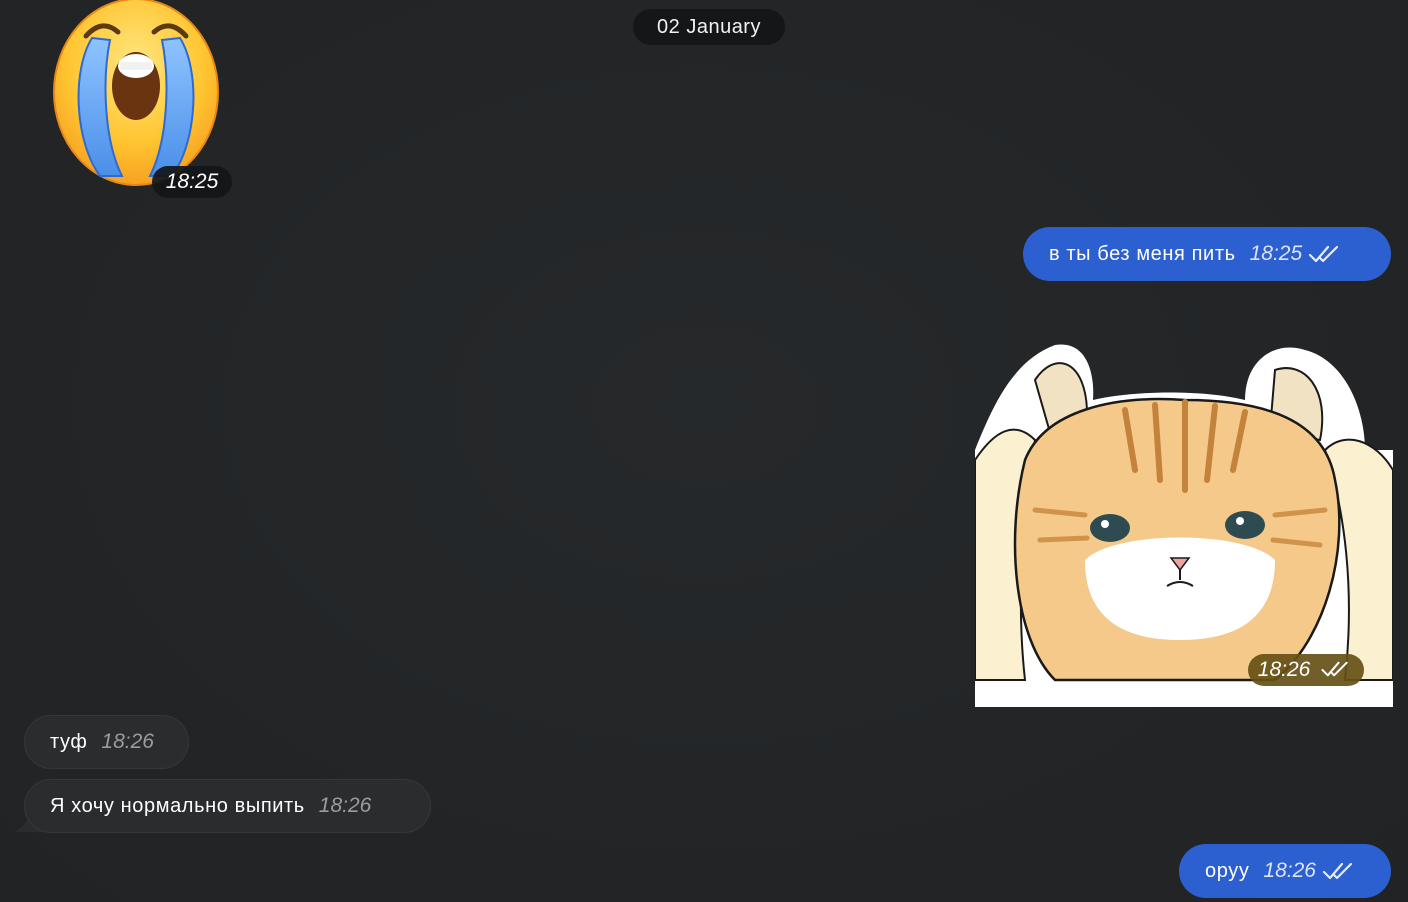 Image resolution: width=1408 pixels, height=902 pixels. Describe the element at coordinates (177, 805) in the screenshot. I see `message-text: Я хочу нормально выпить` at that location.